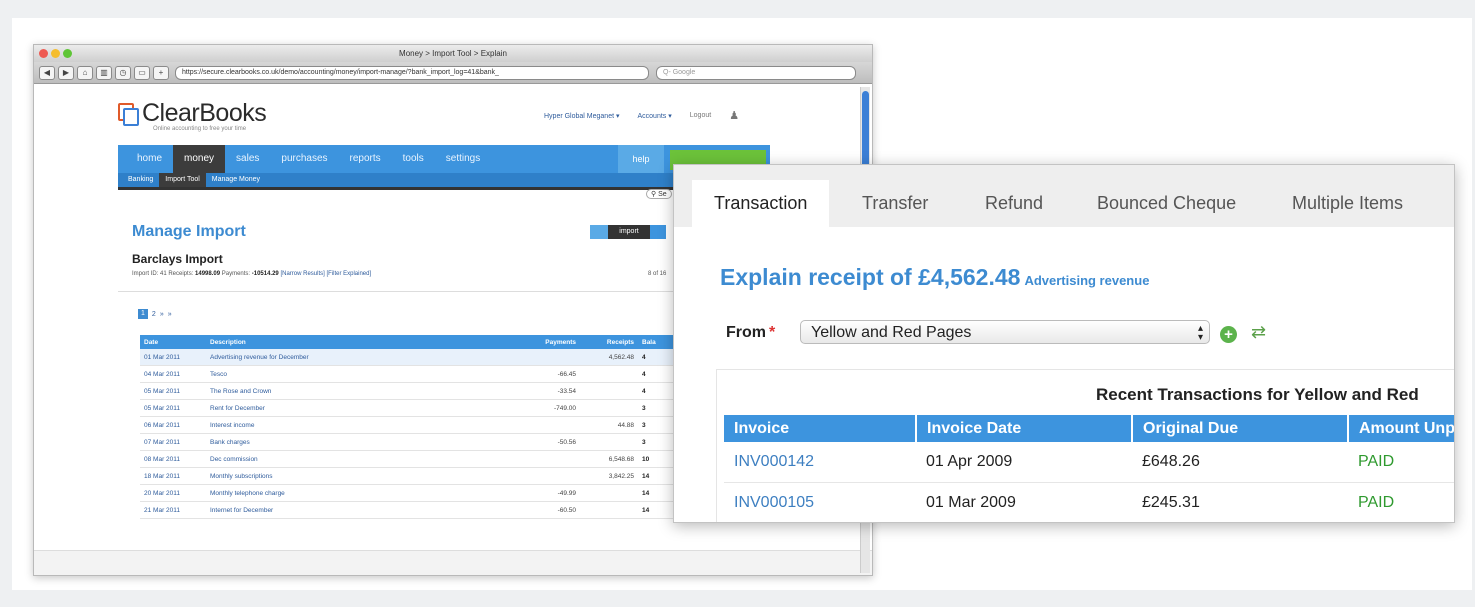 The height and width of the screenshot is (607, 1475). Describe the element at coordinates (173, 476) in the screenshot. I see `row-date: 18 Mar 2011` at that location.